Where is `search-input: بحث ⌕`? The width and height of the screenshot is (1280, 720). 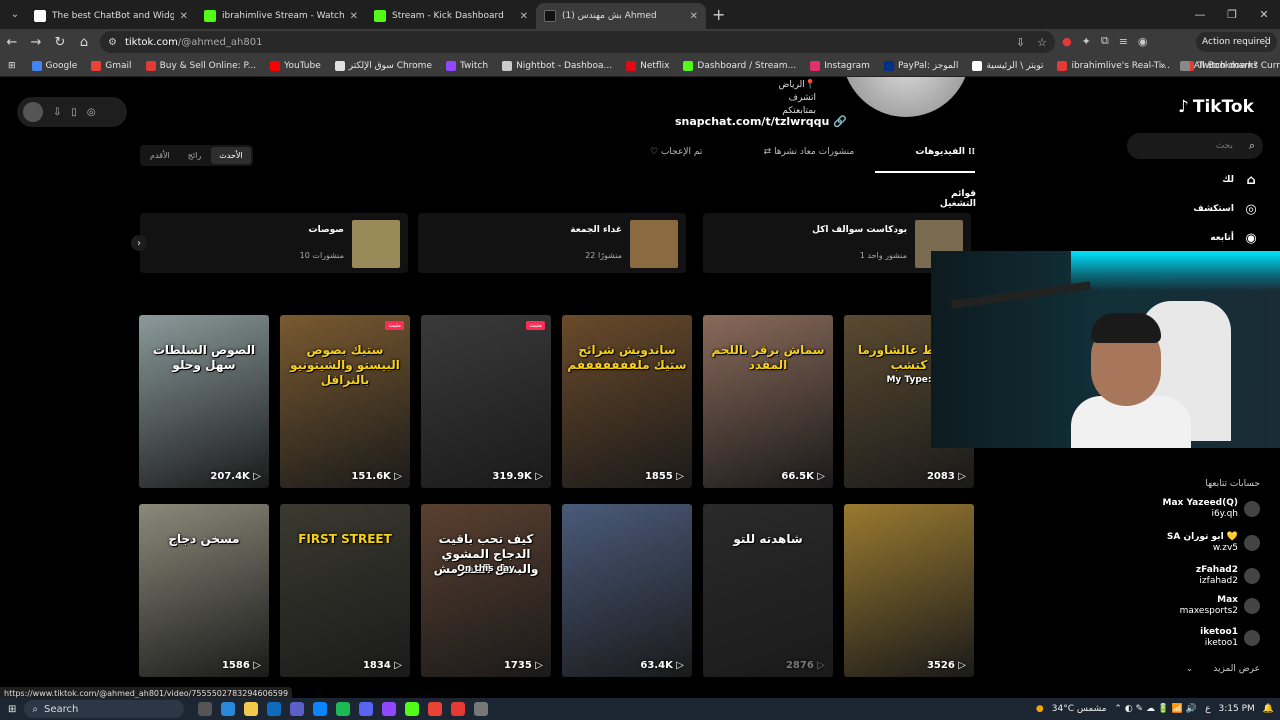 search-input: بحث ⌕ is located at coordinates (1195, 146).